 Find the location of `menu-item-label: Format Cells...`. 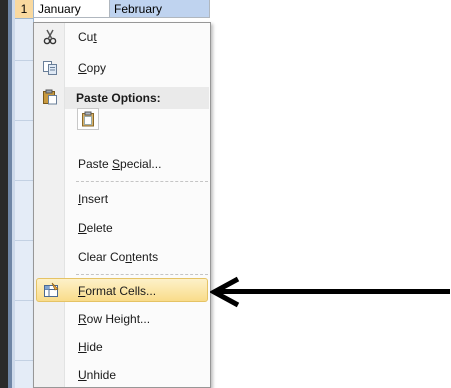

menu-item-label: Format Cells... is located at coordinates (117, 291).